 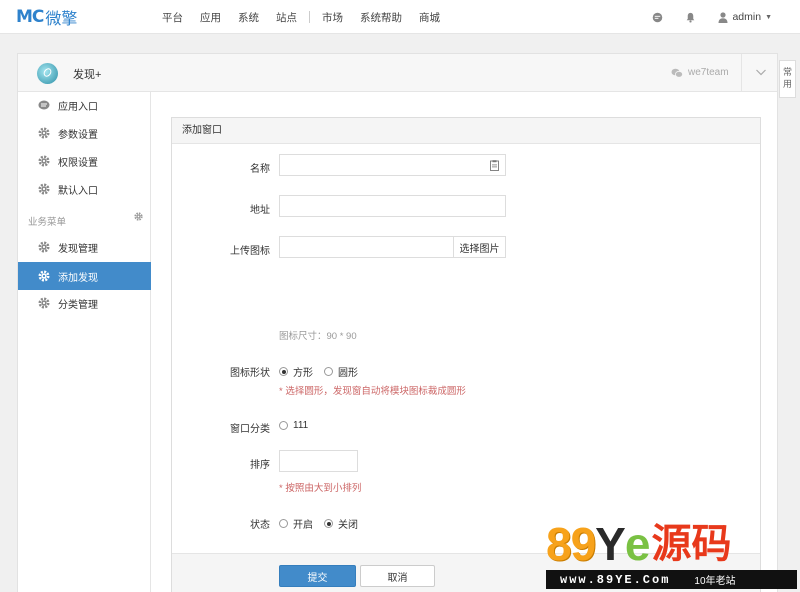 I want to click on name-label: 名称, so click(x=260, y=169).